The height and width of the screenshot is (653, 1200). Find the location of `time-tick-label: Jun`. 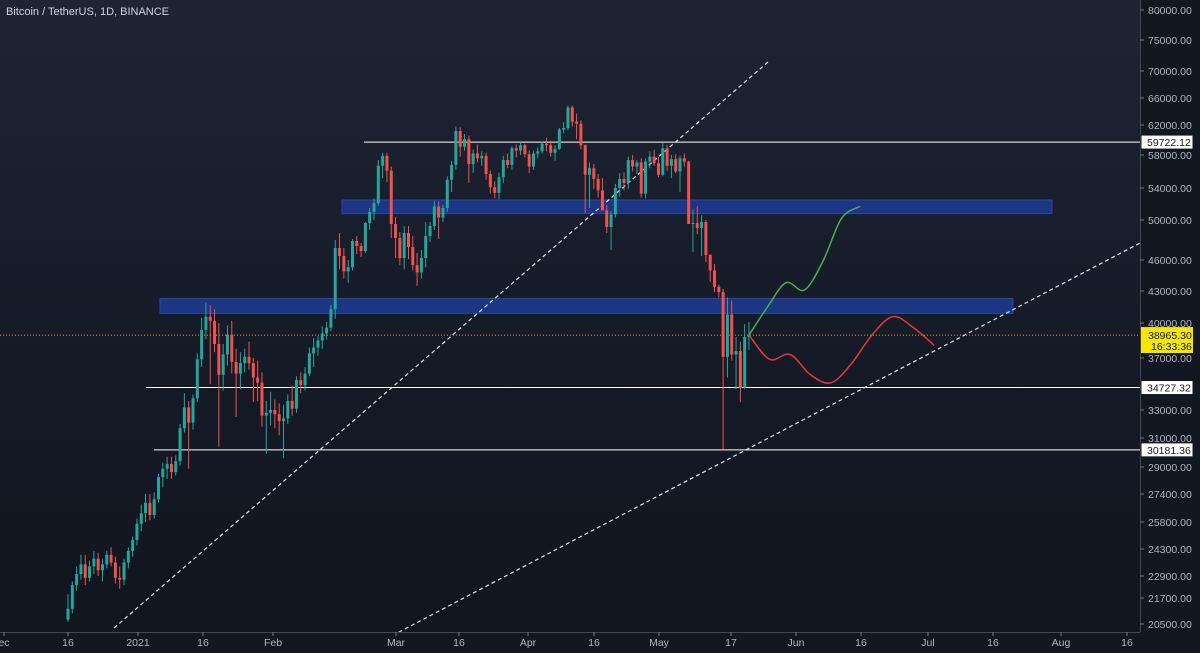

time-tick-label: Jun is located at coordinates (796, 643).